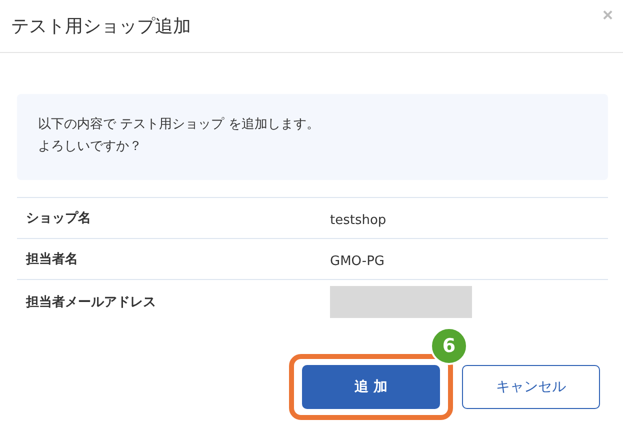  Describe the element at coordinates (179, 125) in the screenshot. I see `message-text: 以下の内容で テスト用ショップ を追加します。` at that location.